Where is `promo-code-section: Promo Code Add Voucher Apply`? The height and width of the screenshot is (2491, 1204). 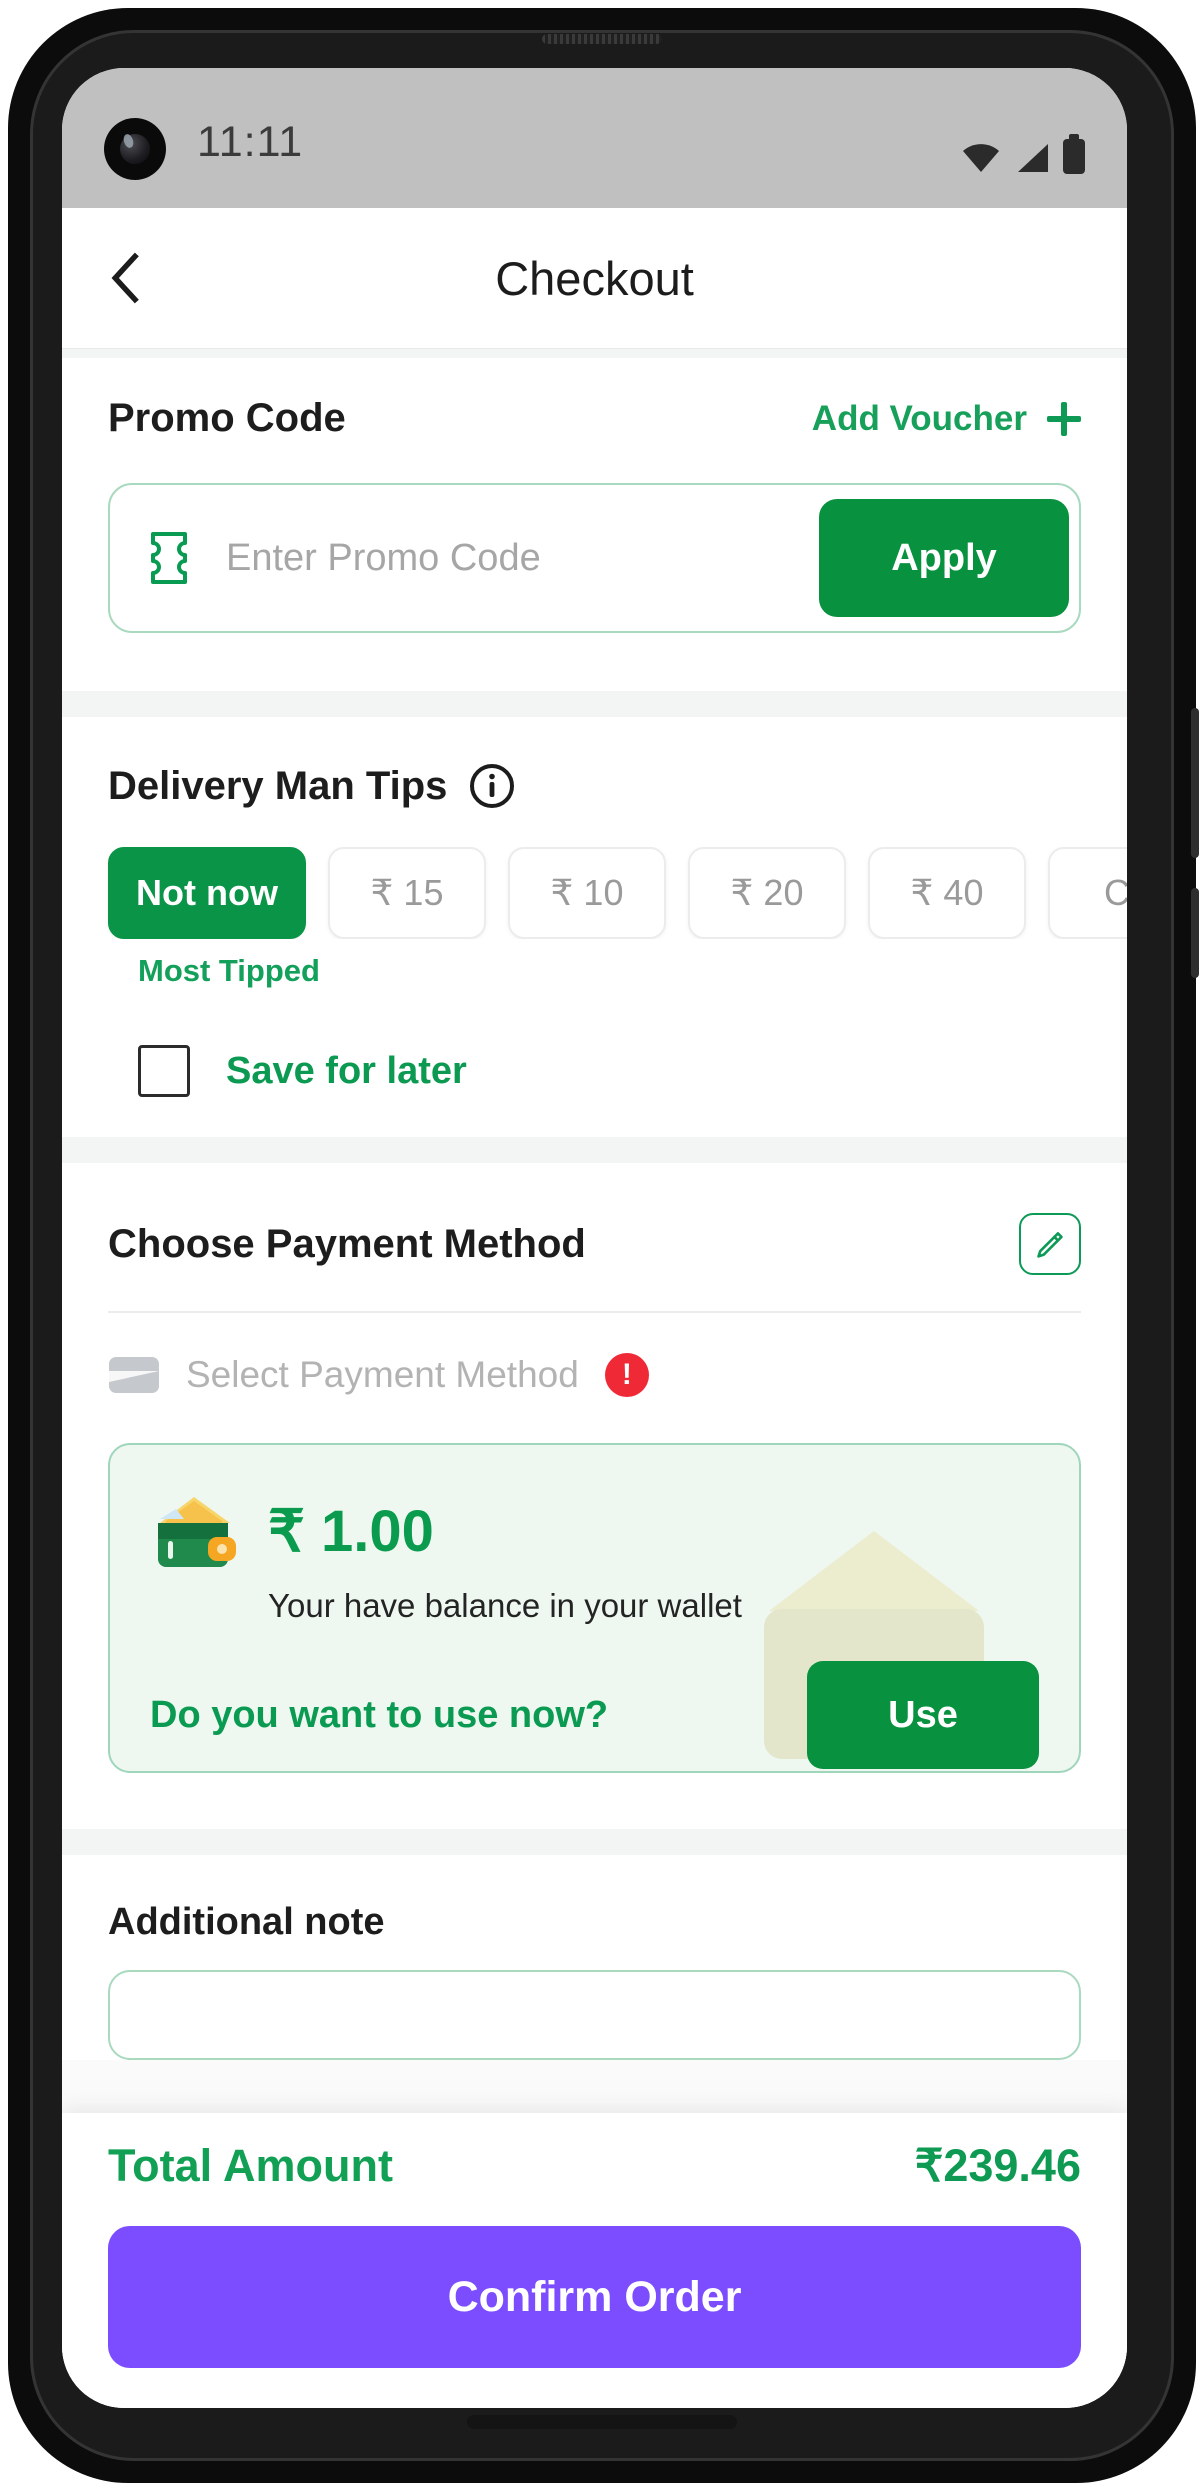
promo-code-section: Promo Code Add Voucher Apply is located at coordinates (594, 524).